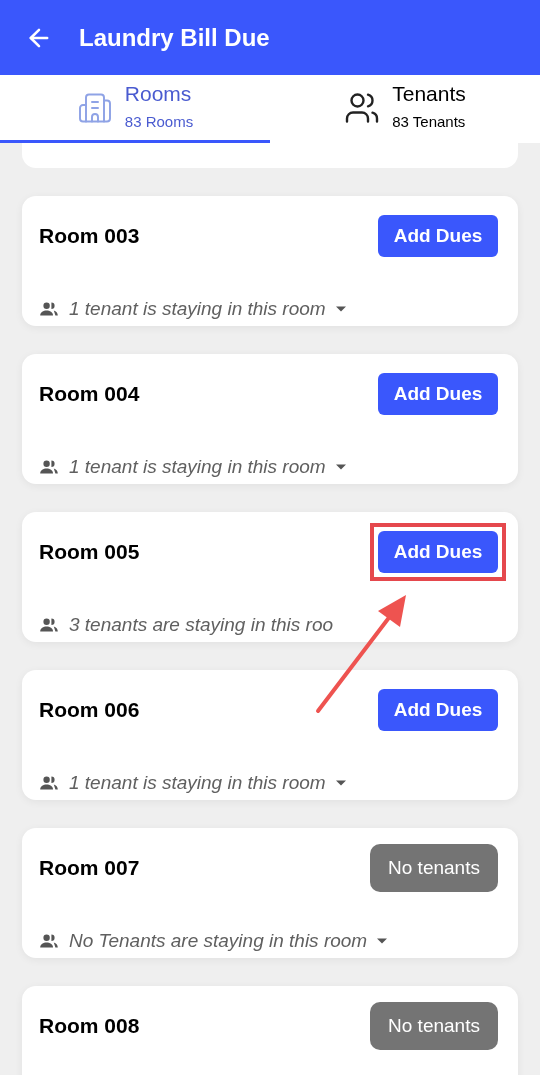  I want to click on room-name: Room 007, so click(89, 868).